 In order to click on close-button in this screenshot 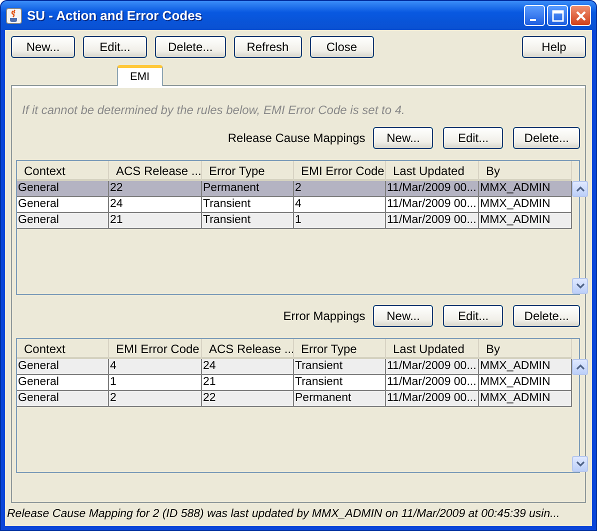, I will do `click(580, 15)`.